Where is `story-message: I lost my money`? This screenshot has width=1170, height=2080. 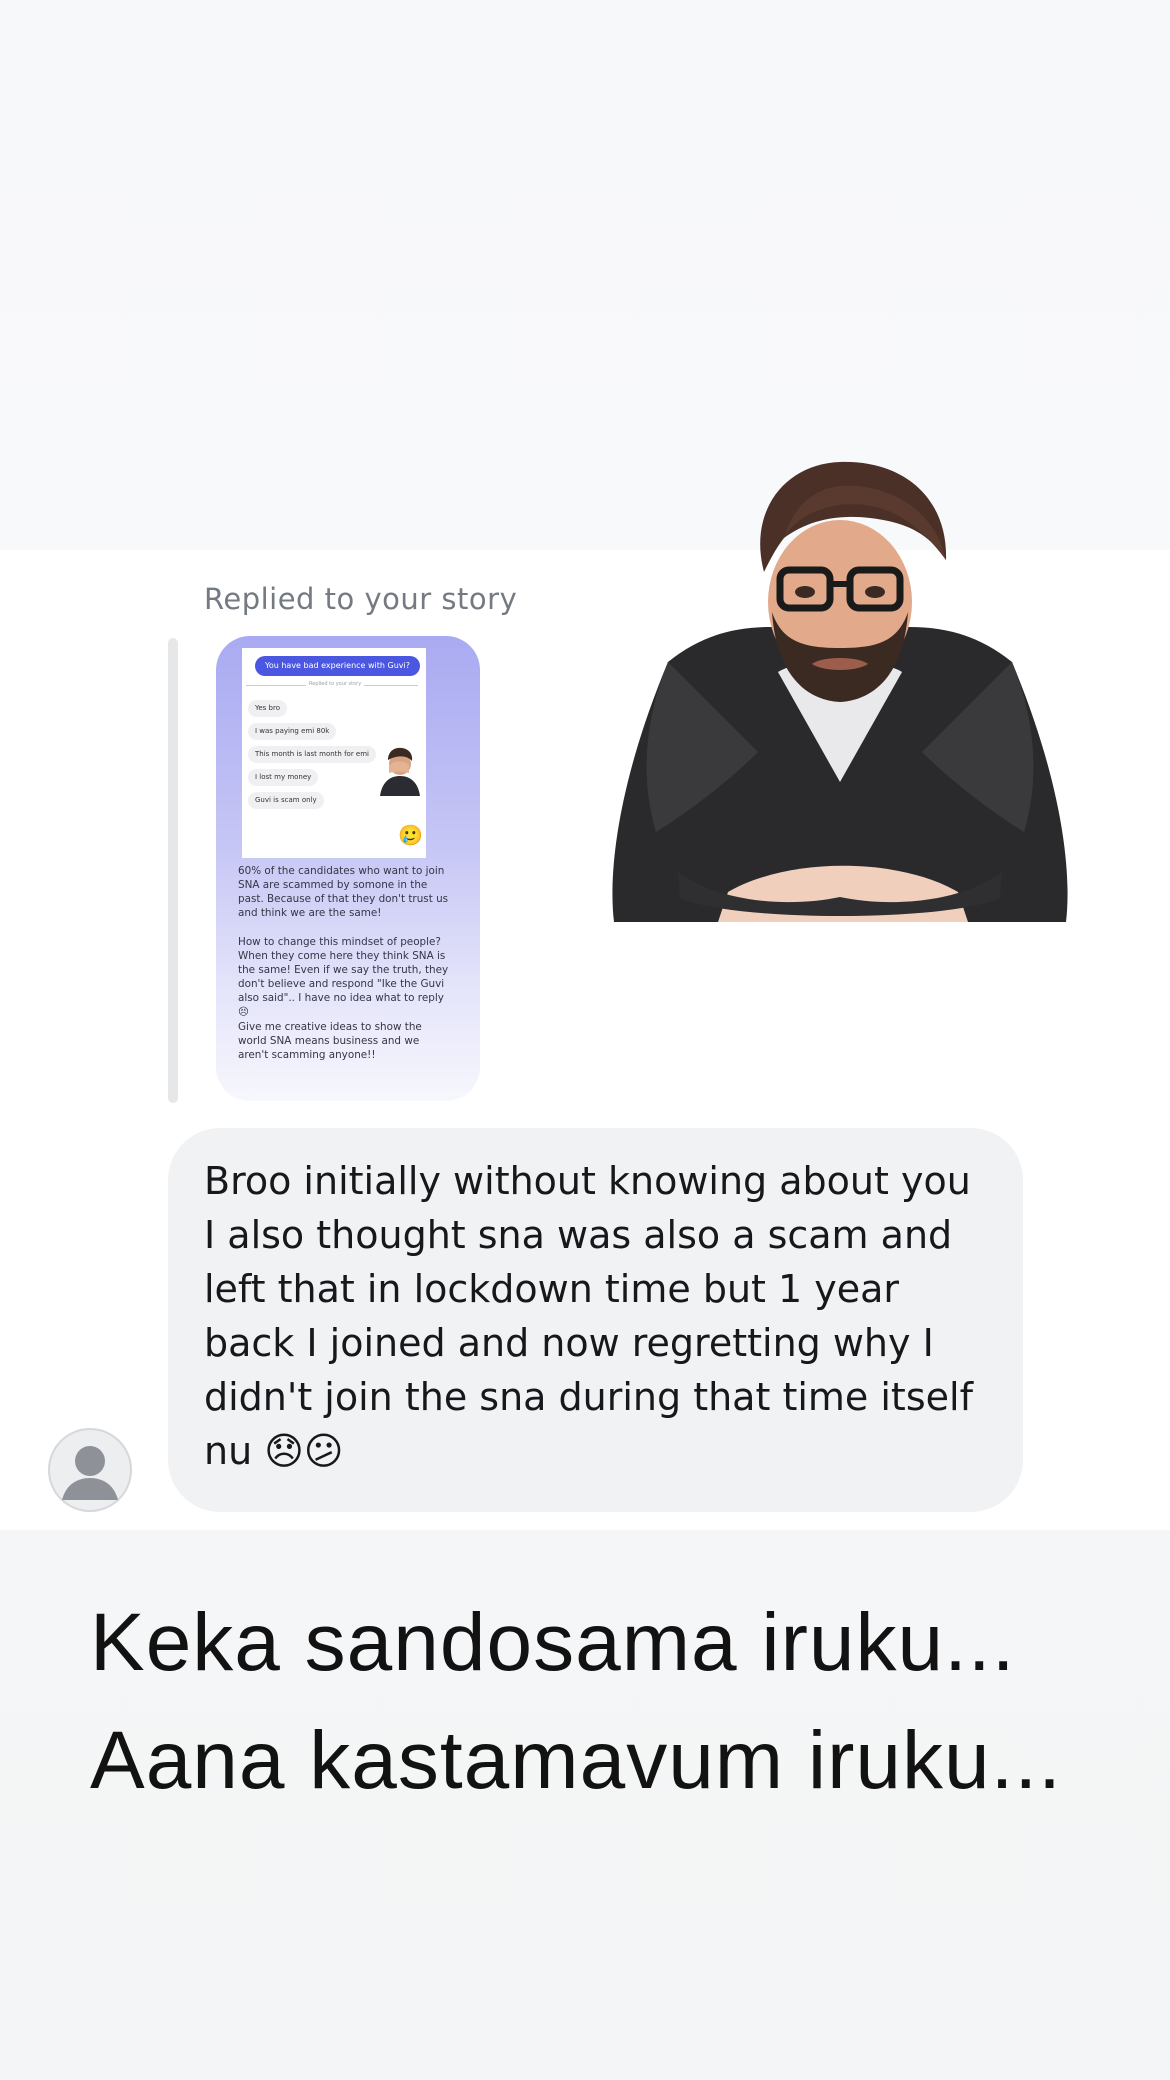 story-message: I lost my money is located at coordinates (283, 777).